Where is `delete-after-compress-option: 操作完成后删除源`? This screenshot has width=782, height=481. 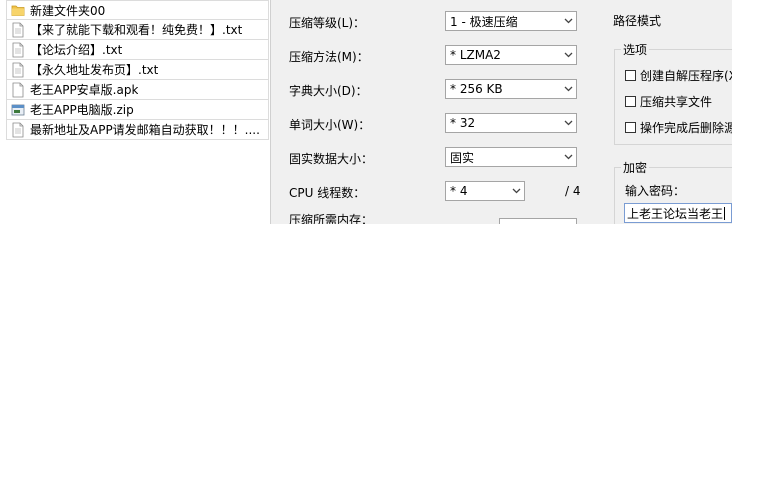
delete-after-compress-option: 操作完成后删除源 is located at coordinates (678, 127).